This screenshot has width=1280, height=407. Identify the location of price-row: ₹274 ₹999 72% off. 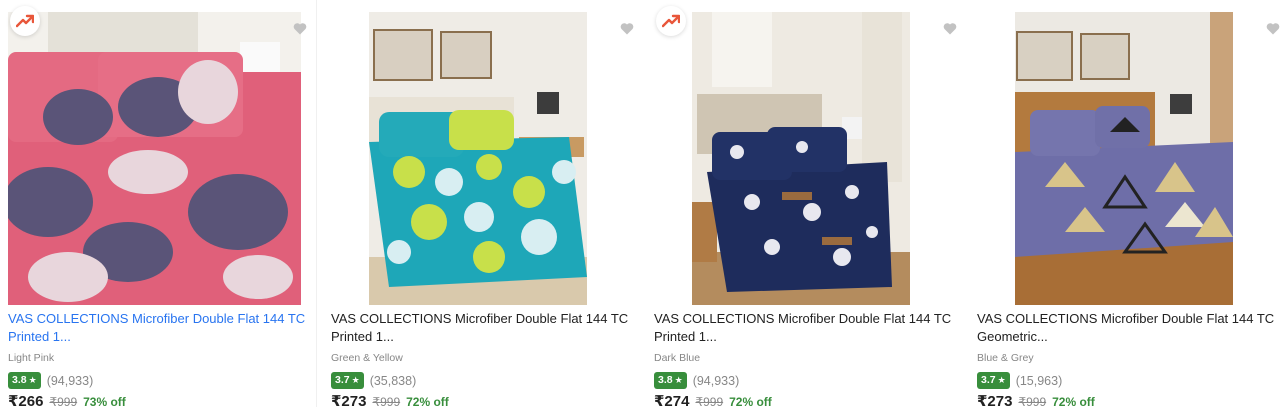
(713, 399).